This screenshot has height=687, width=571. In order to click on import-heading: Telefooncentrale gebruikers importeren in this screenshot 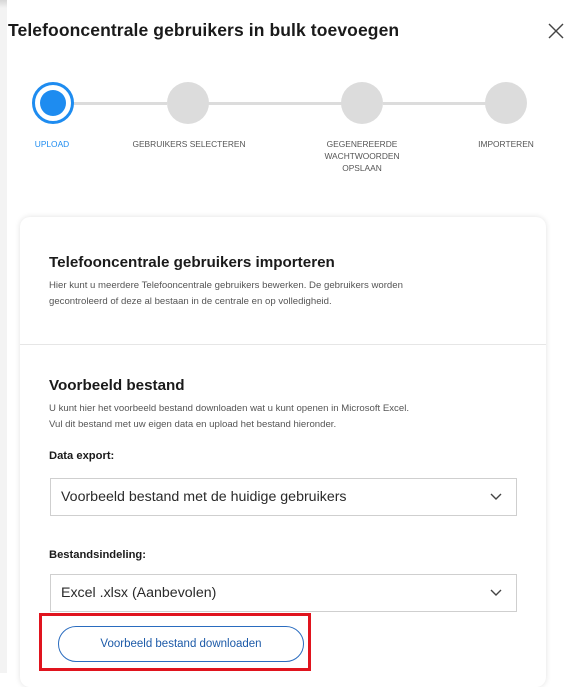, I will do `click(192, 262)`.